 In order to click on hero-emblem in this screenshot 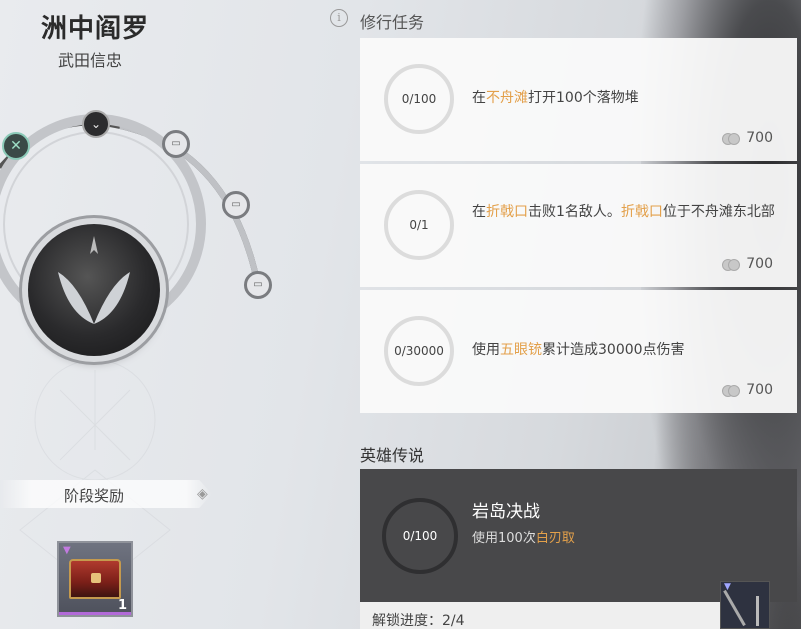, I will do `click(94, 290)`.